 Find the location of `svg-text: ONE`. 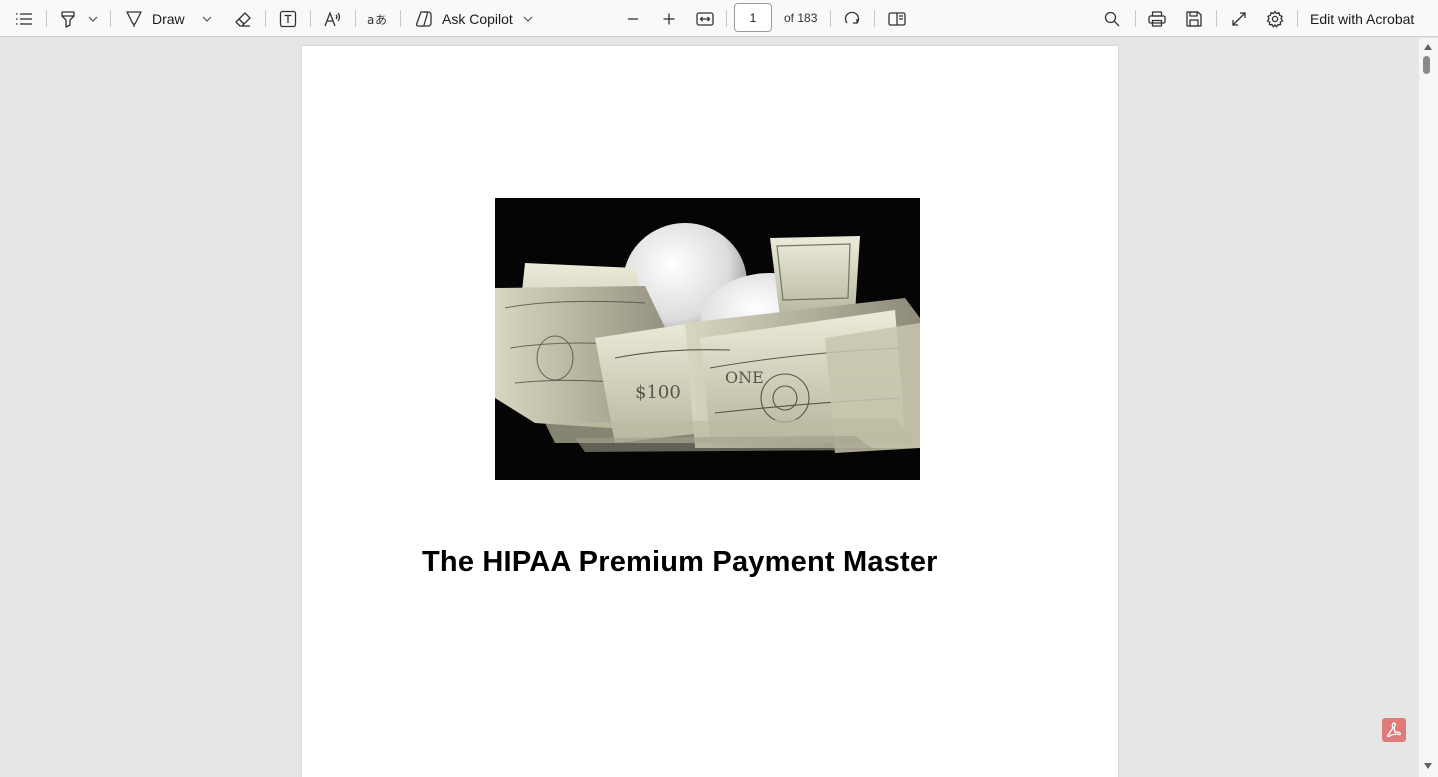

svg-text: ONE is located at coordinates (744, 377).